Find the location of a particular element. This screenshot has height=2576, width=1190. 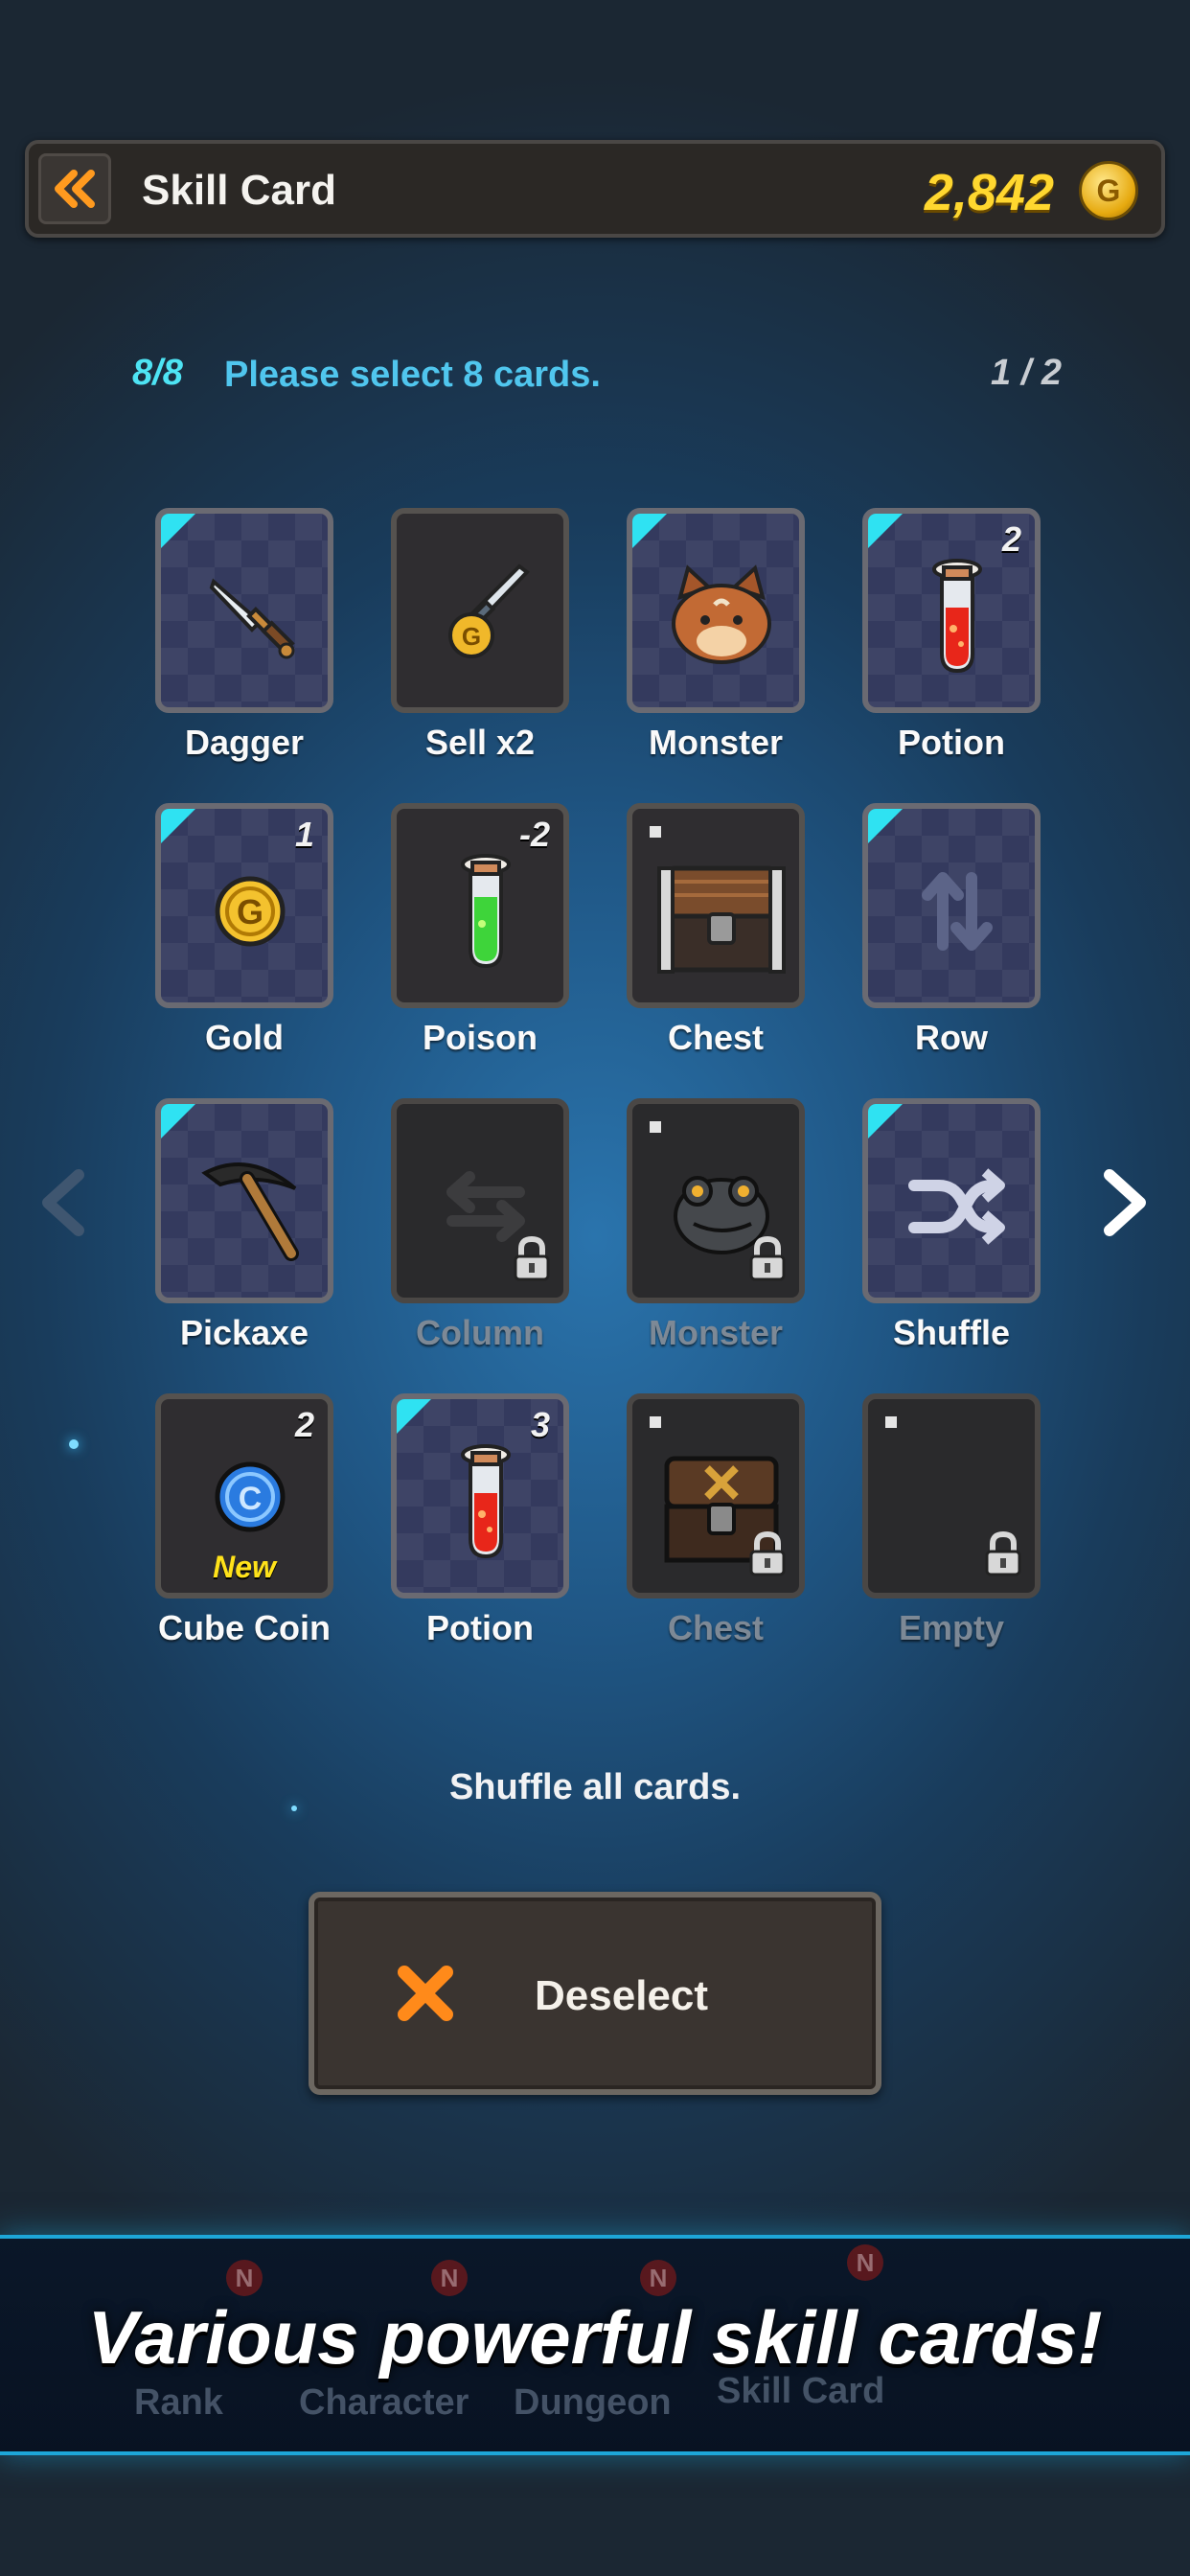

skill-card: G 1 Gold is located at coordinates (244, 930).